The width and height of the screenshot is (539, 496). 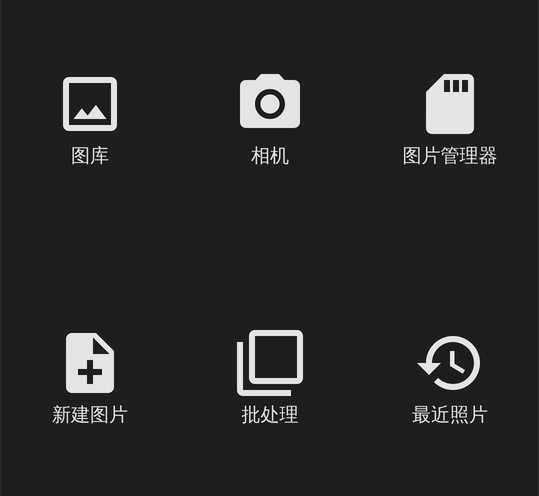 I want to click on app-tile-button: 新建图片, so click(x=90, y=377).